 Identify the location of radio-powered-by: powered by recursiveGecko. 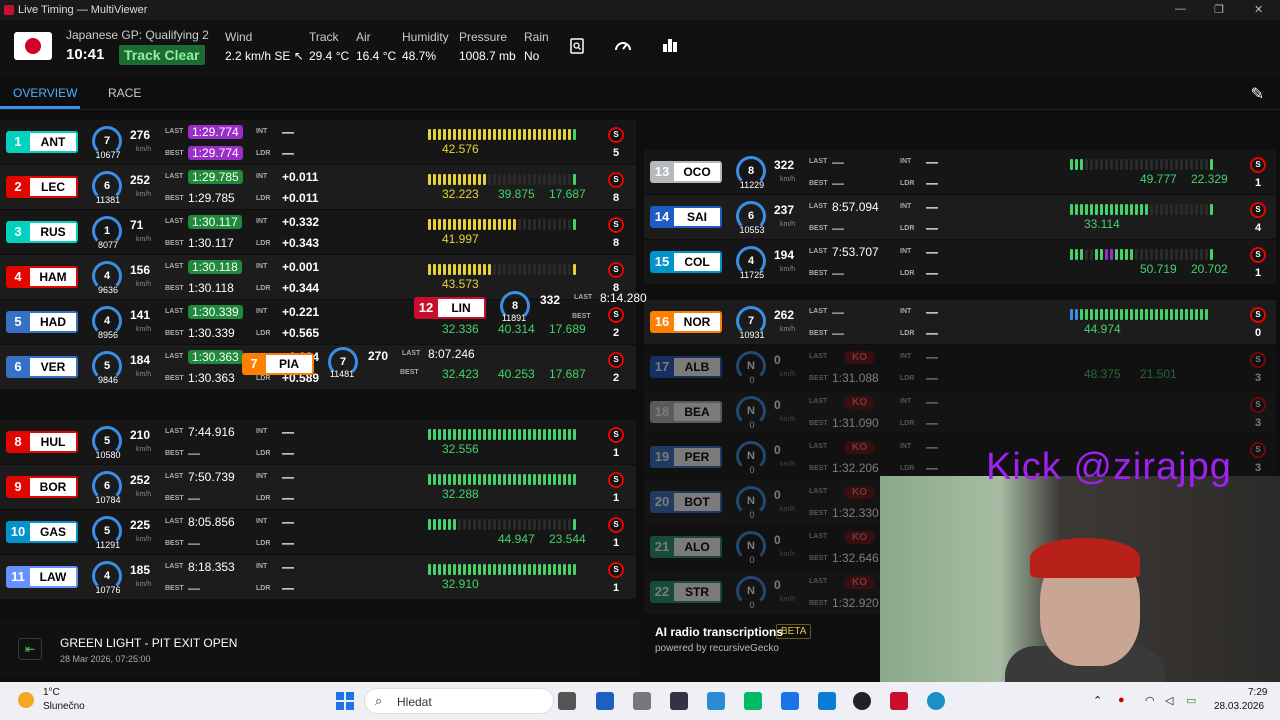
(717, 648).